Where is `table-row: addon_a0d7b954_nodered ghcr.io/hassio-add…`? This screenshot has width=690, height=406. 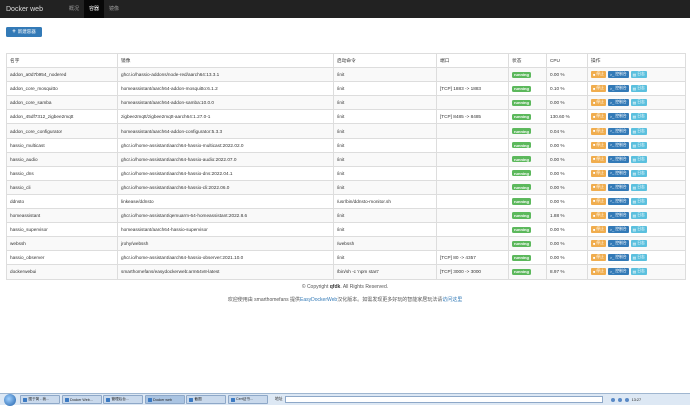 table-row: addon_a0d7b954_nodered ghcr.io/hassio-add… is located at coordinates (346, 75).